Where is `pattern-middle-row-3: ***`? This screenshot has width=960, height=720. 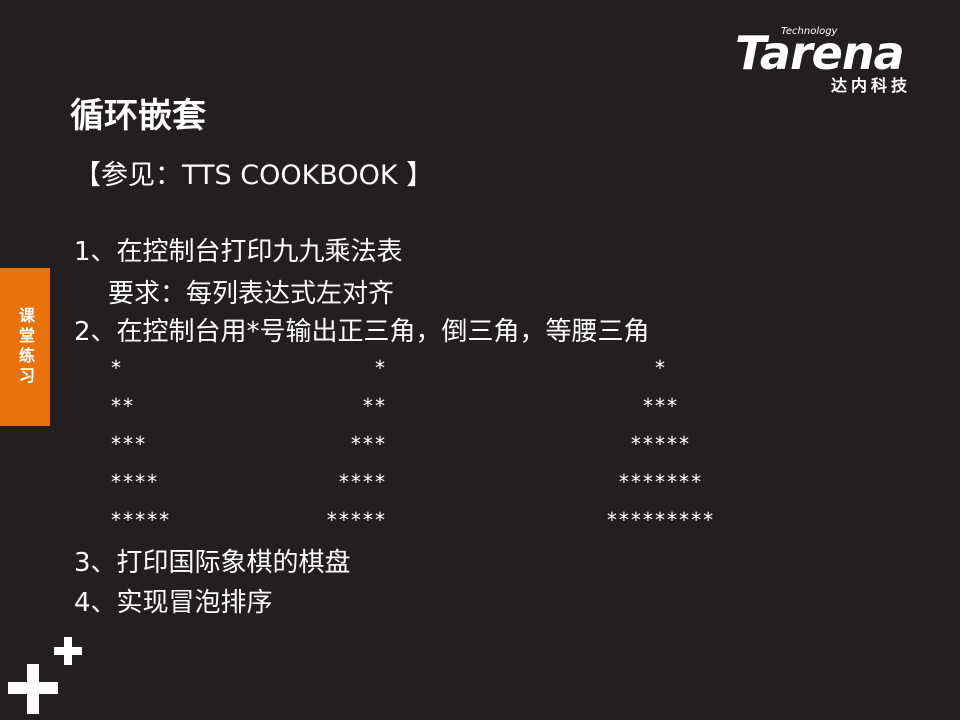
pattern-middle-row-3: *** is located at coordinates (367, 444).